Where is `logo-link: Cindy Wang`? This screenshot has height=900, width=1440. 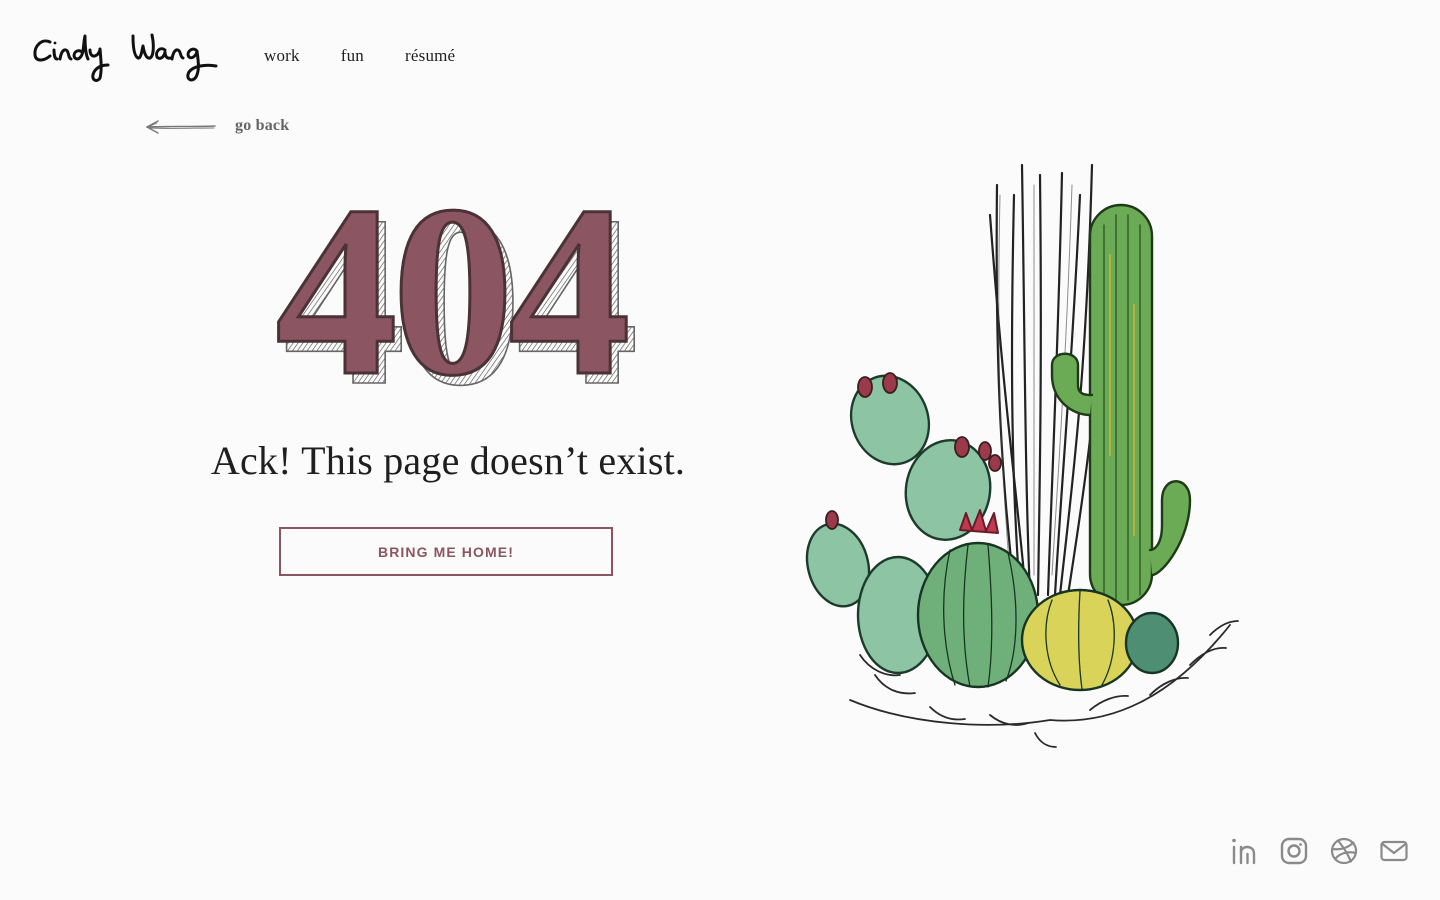
logo-link: Cindy Wang is located at coordinates (126, 57).